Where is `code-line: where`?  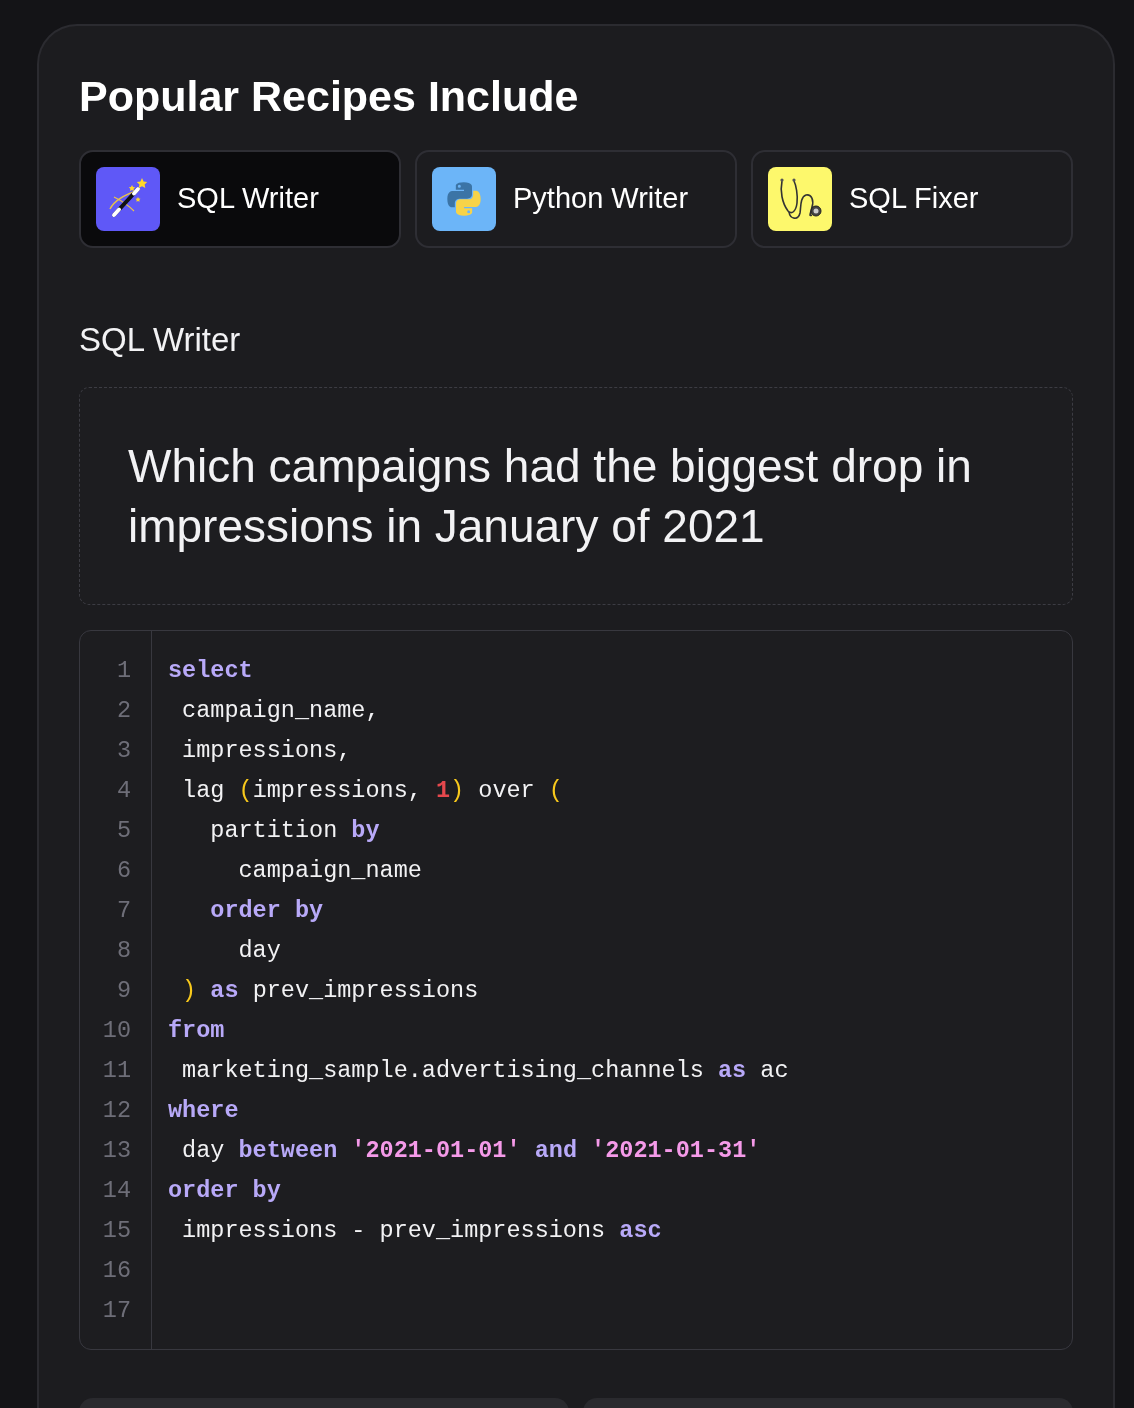 code-line: where is located at coordinates (203, 1111).